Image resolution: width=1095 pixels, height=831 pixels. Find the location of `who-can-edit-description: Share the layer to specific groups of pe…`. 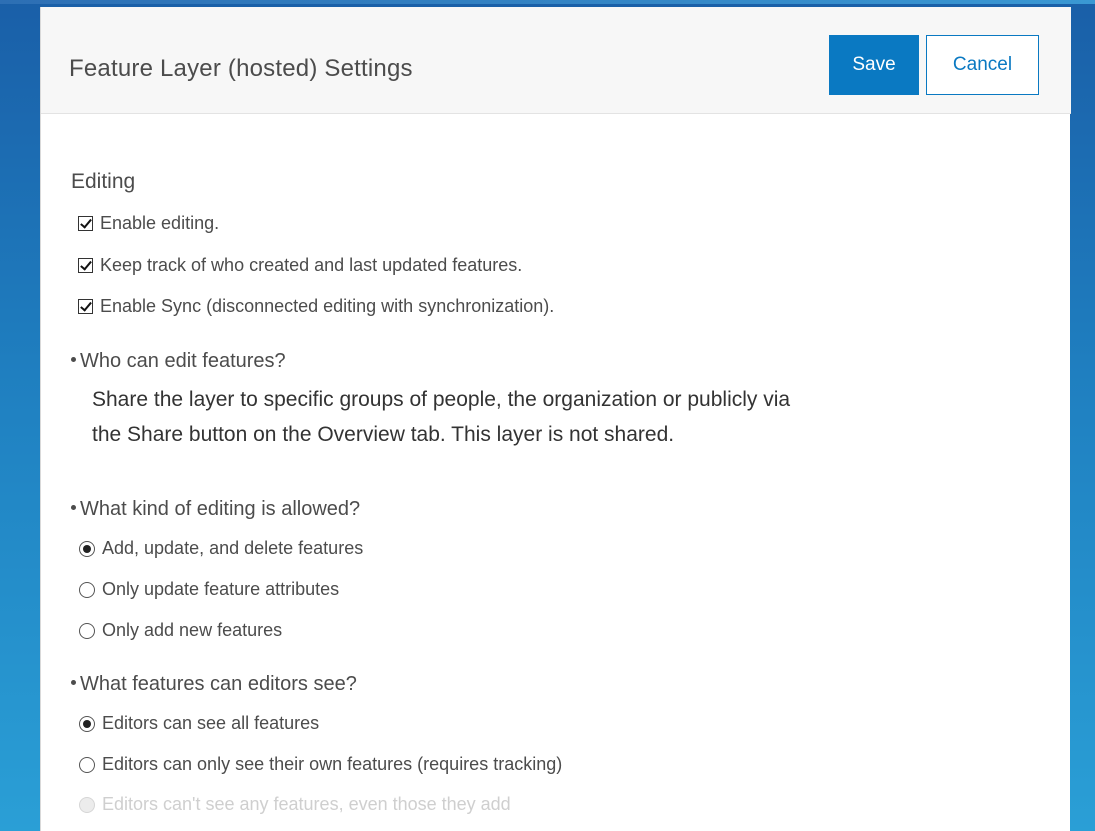

who-can-edit-description: Share the layer to specific groups of pe… is located at coordinates (572, 417).